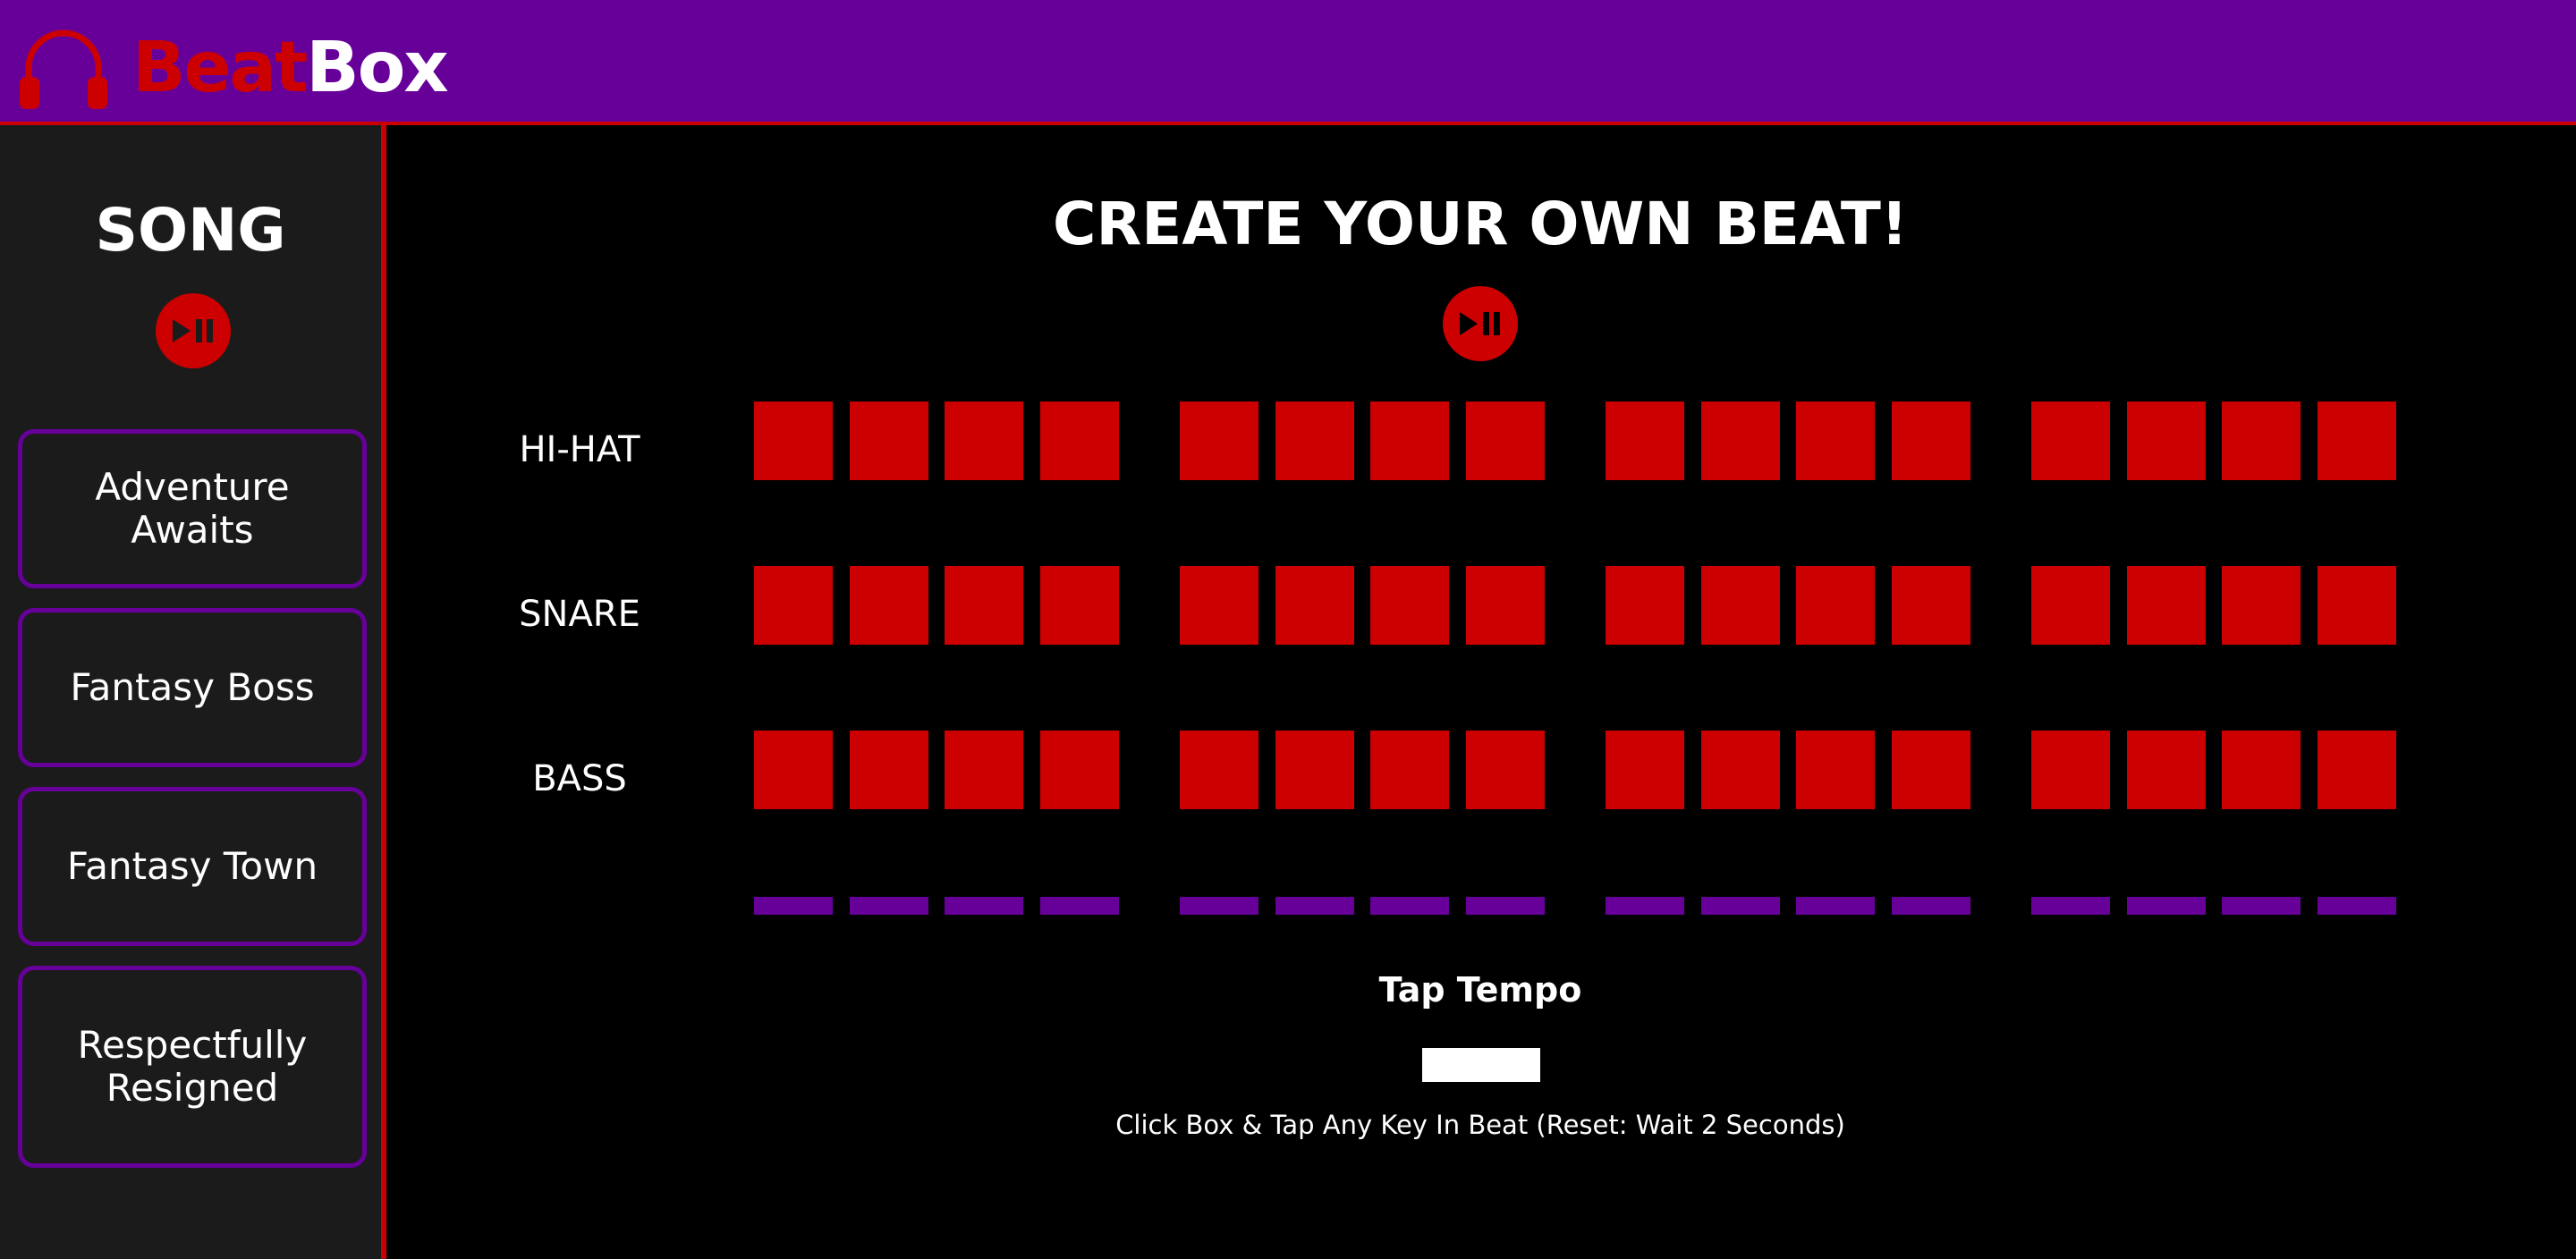 This screenshot has width=2576, height=1259. Describe the element at coordinates (192, 508) in the screenshot. I see `song-button-adventure-awaits: Adventure Awaits` at that location.